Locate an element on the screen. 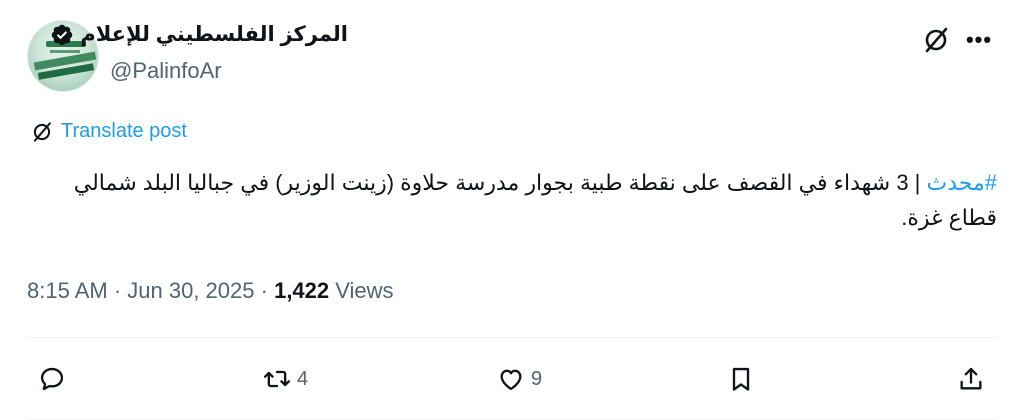 The image size is (1024, 420). display-name: المركز الفلسطيني للإعلام is located at coordinates (199, 34).